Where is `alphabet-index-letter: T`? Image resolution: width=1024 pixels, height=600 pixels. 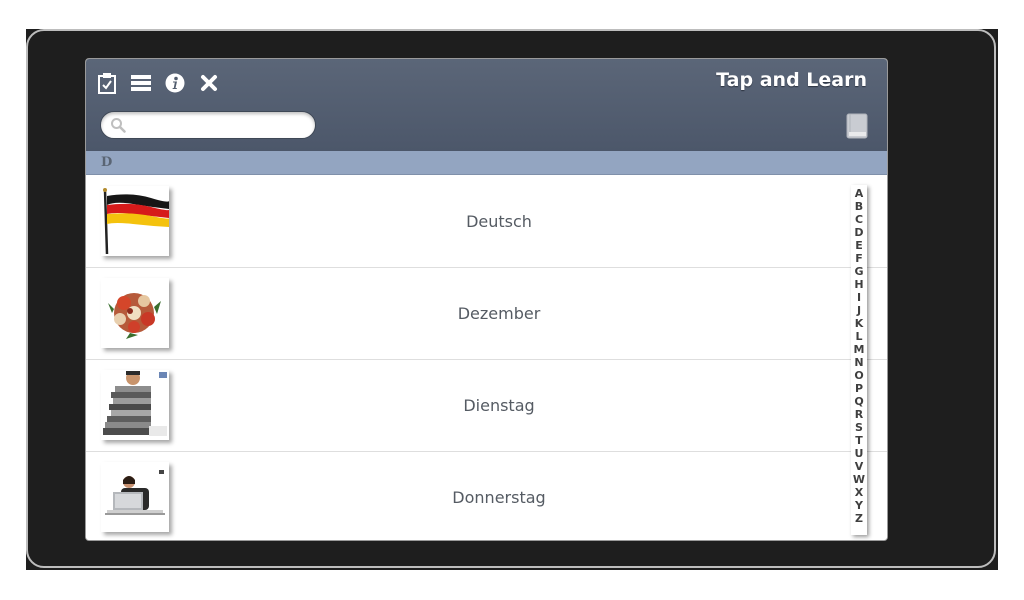
alphabet-index-letter: T is located at coordinates (859, 440).